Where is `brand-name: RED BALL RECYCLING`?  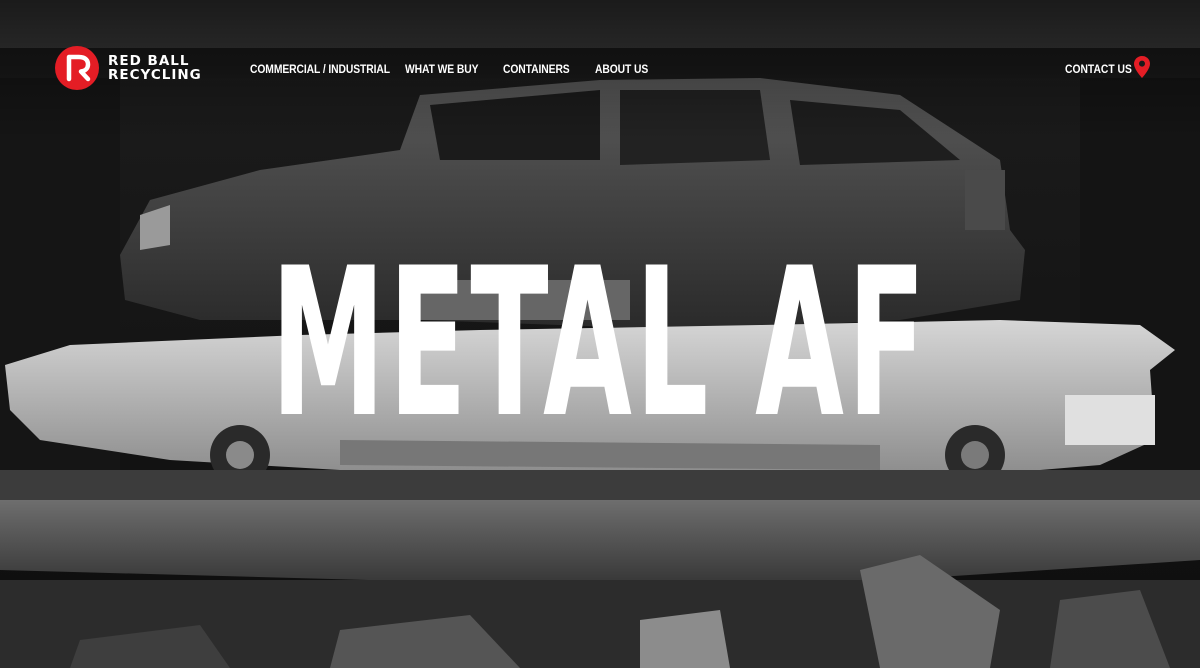 brand-name: RED BALL RECYCLING is located at coordinates (155, 68).